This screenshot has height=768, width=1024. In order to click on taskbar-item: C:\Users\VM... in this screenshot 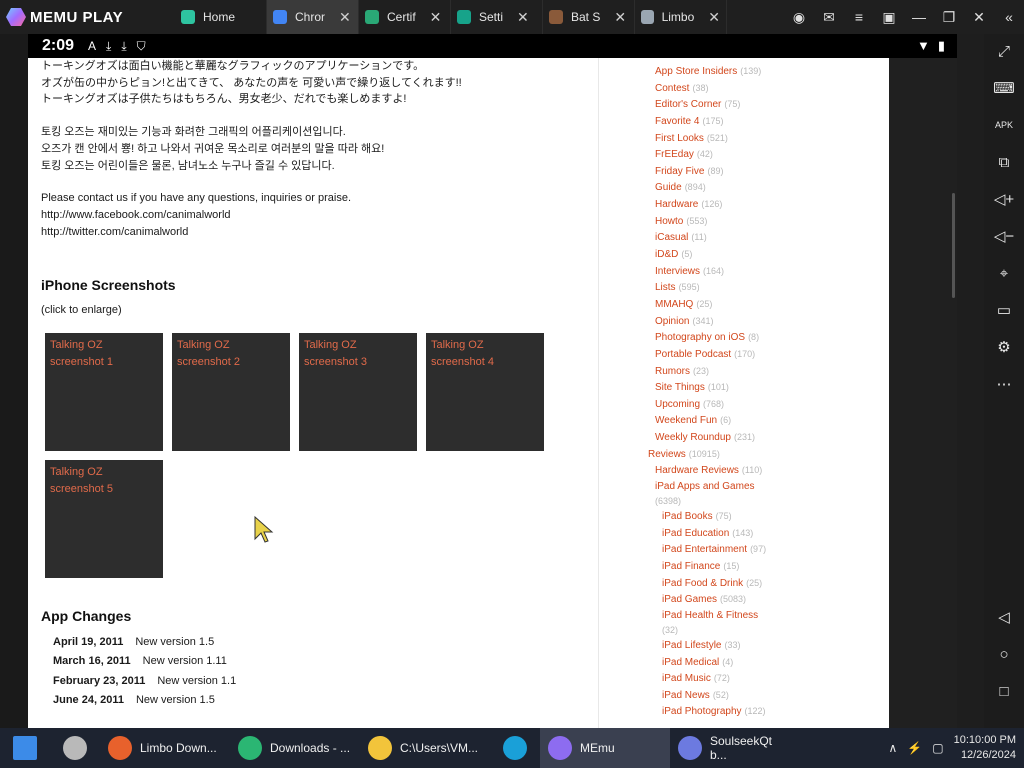, I will do `click(425, 748)`.